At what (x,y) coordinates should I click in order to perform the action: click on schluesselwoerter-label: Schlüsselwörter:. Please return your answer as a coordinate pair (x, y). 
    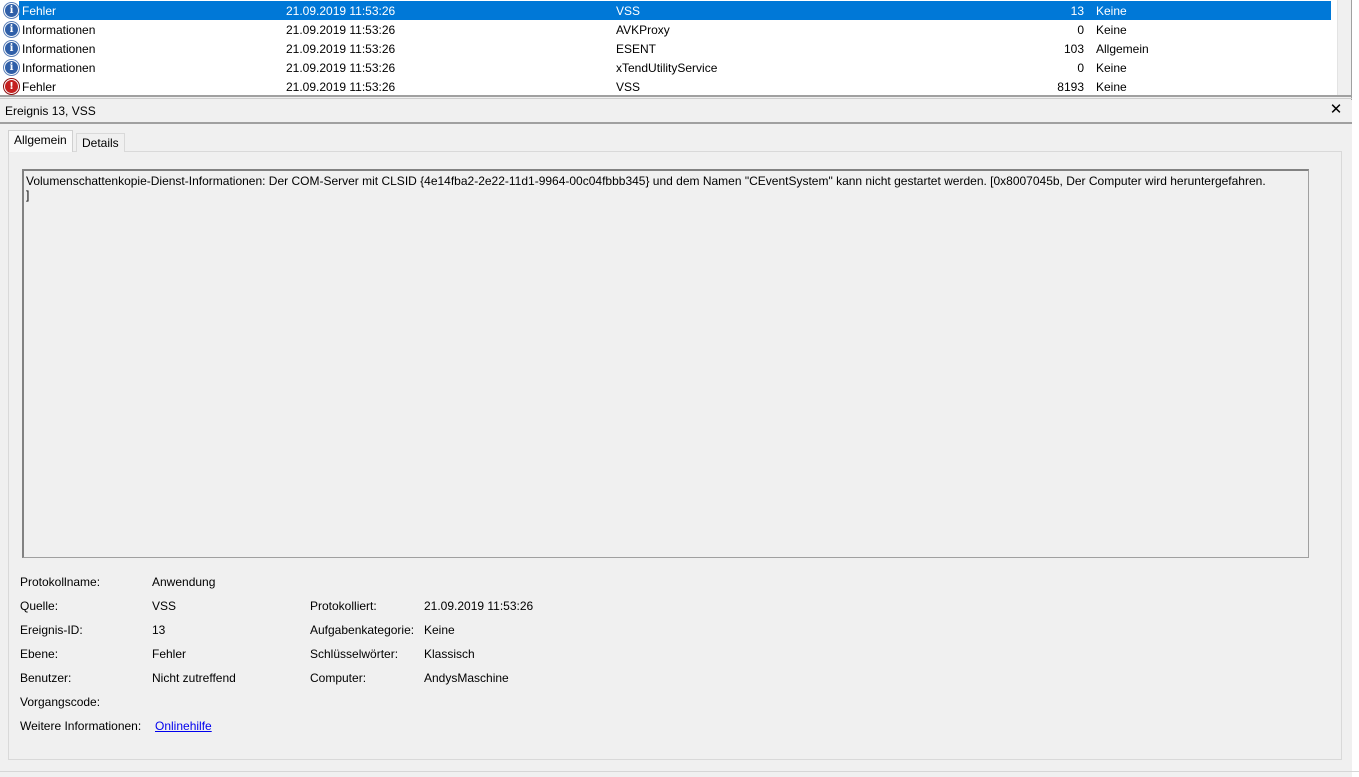
    Looking at the image, I should click on (354, 654).